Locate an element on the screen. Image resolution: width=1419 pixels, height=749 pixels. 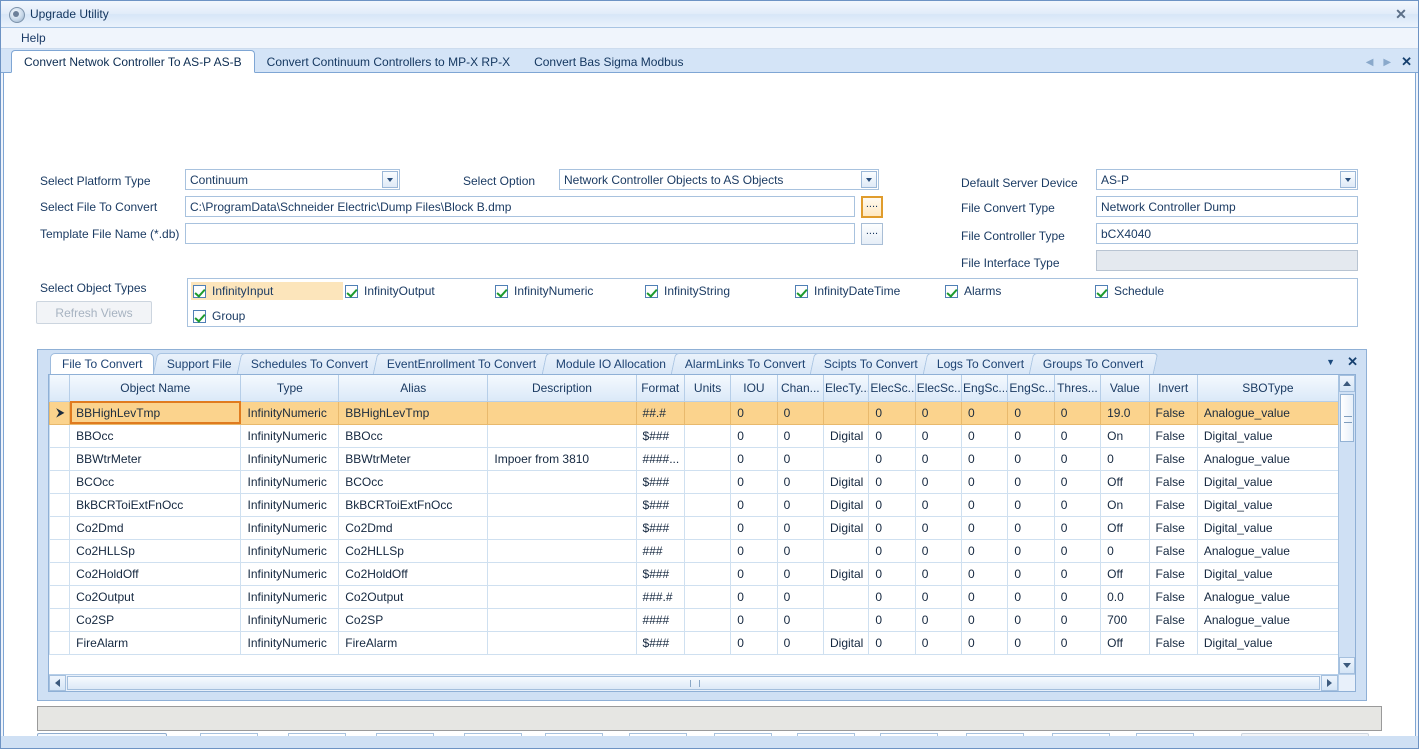
grid-tab-support-file: Support File is located at coordinates (200, 363).